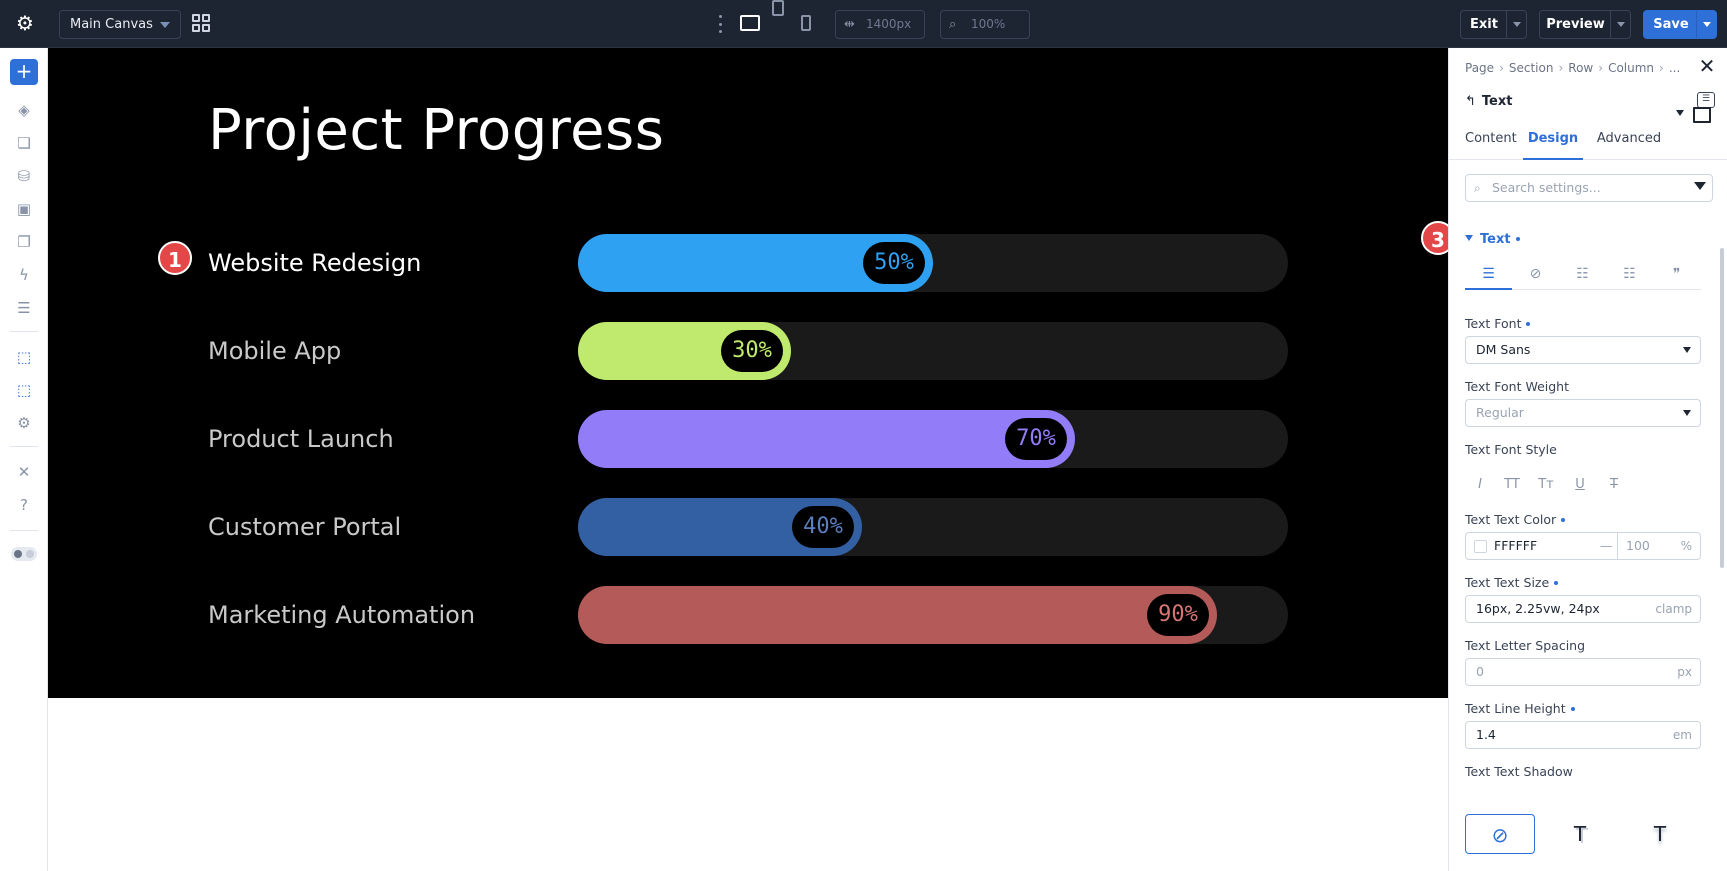 The image size is (1727, 871). I want to click on text-font-weight-label: Text Font Weight, so click(1517, 386).